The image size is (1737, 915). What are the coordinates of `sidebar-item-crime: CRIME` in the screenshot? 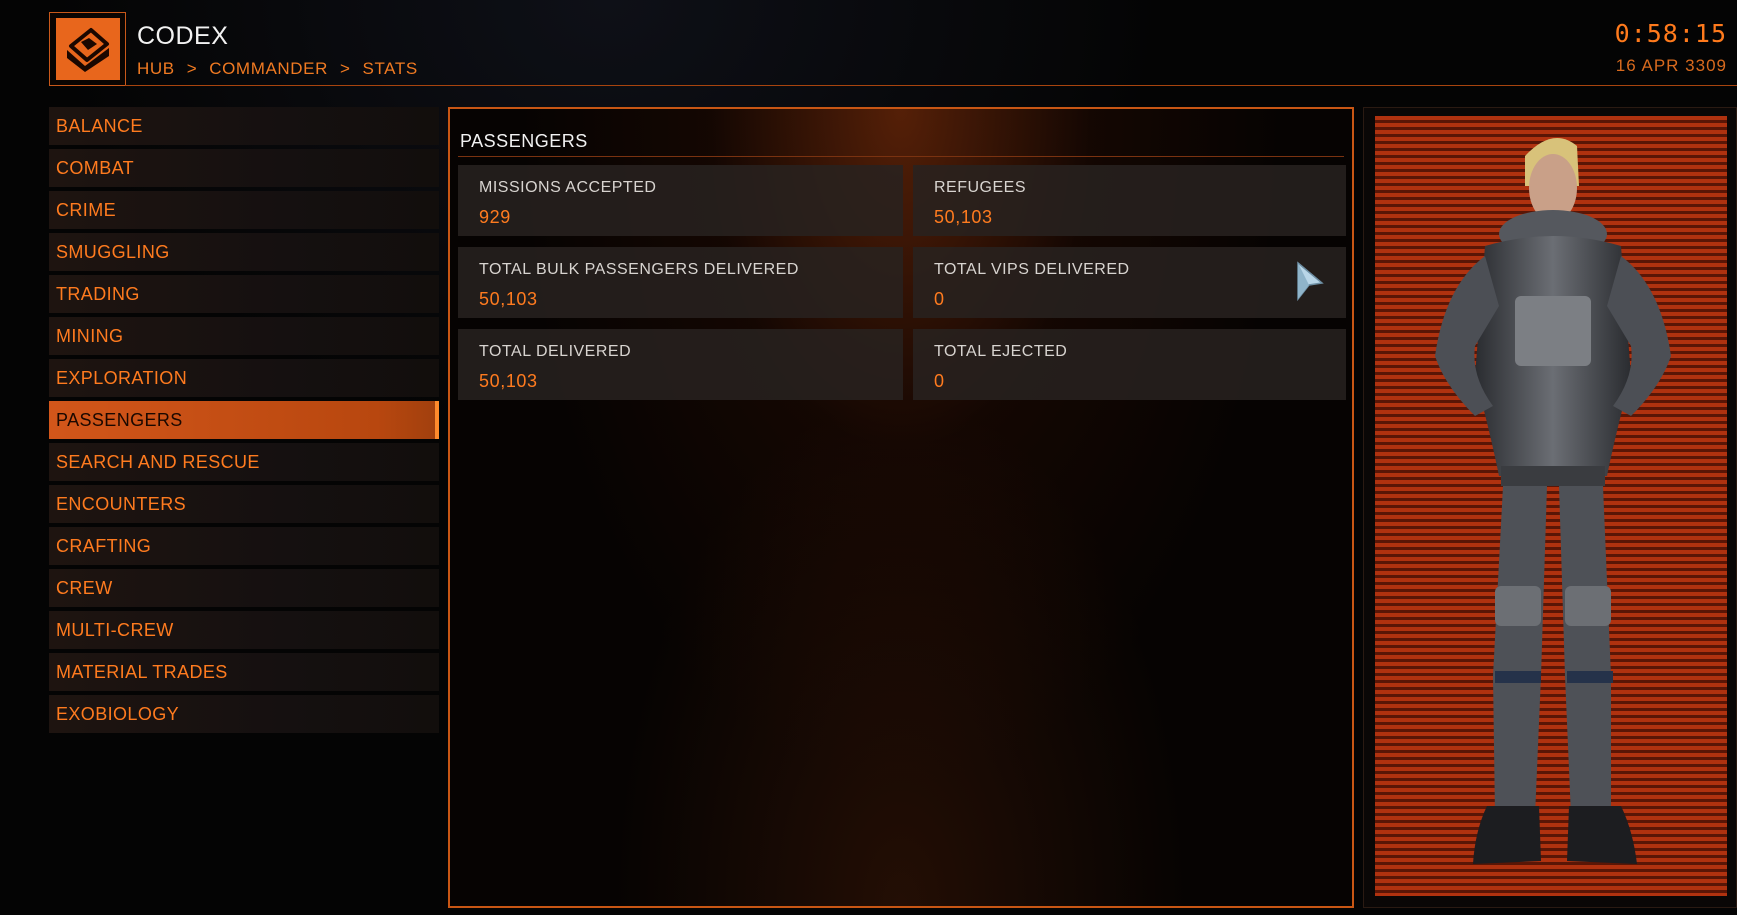 It's located at (244, 210).